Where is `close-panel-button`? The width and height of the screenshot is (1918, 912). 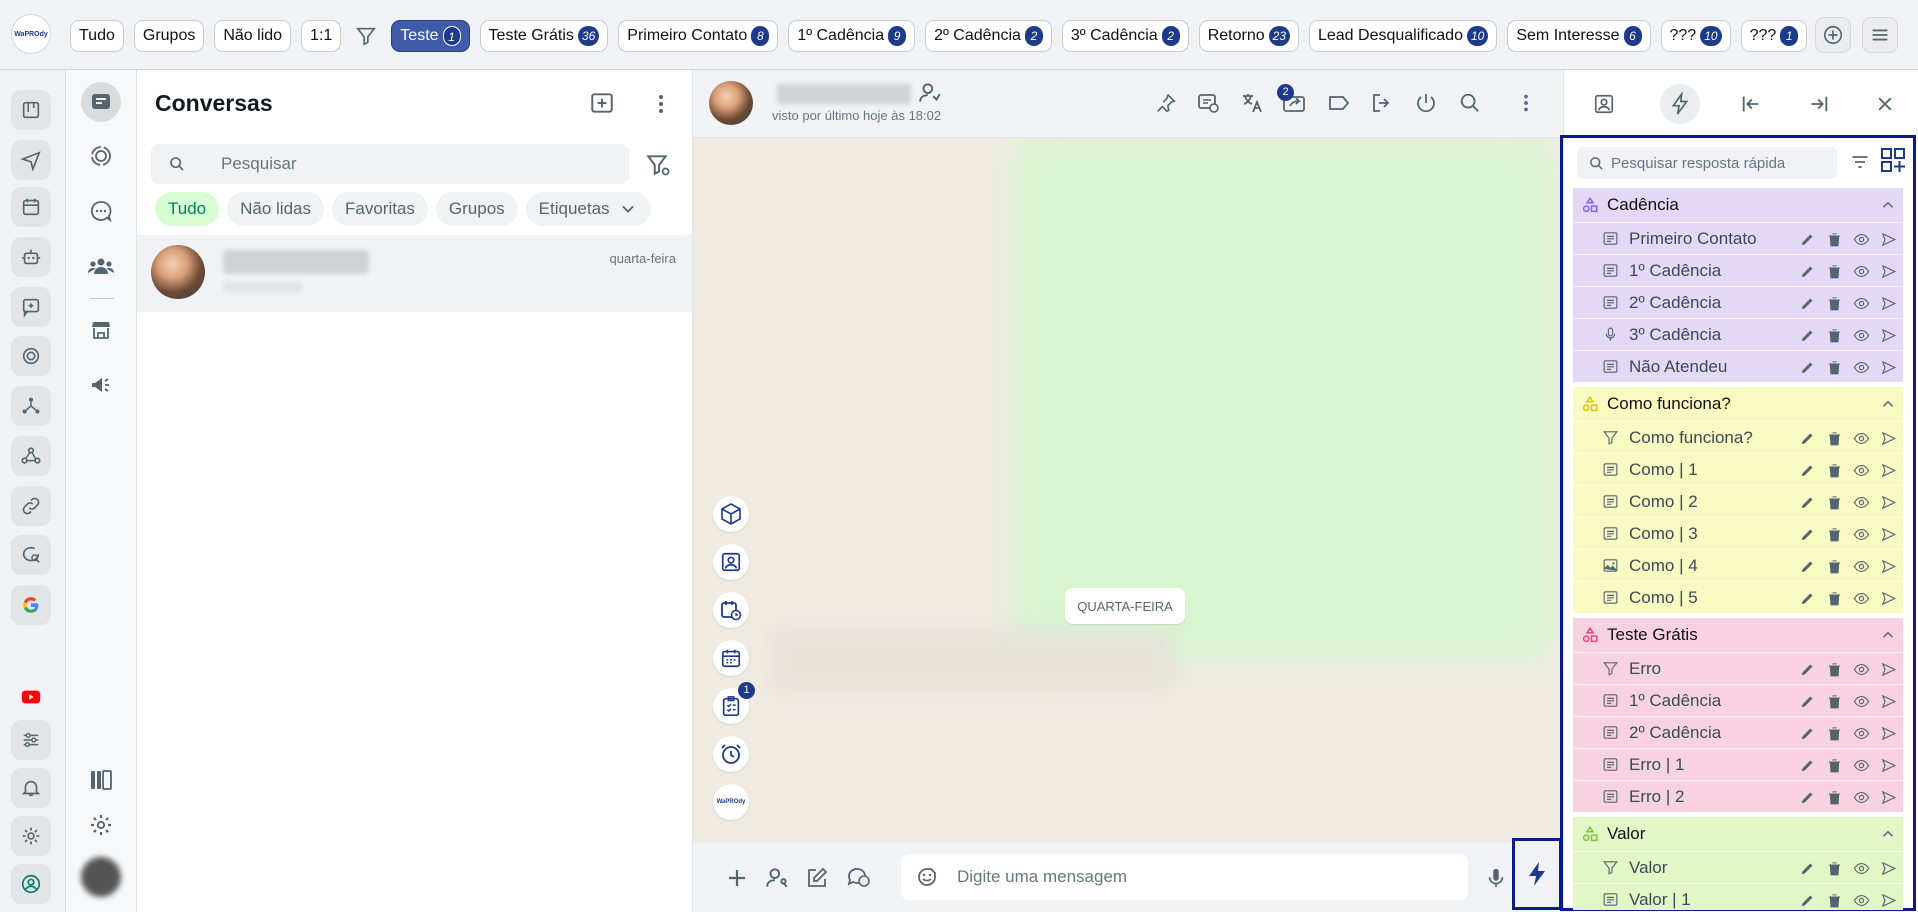
close-panel-button is located at coordinates (1885, 104).